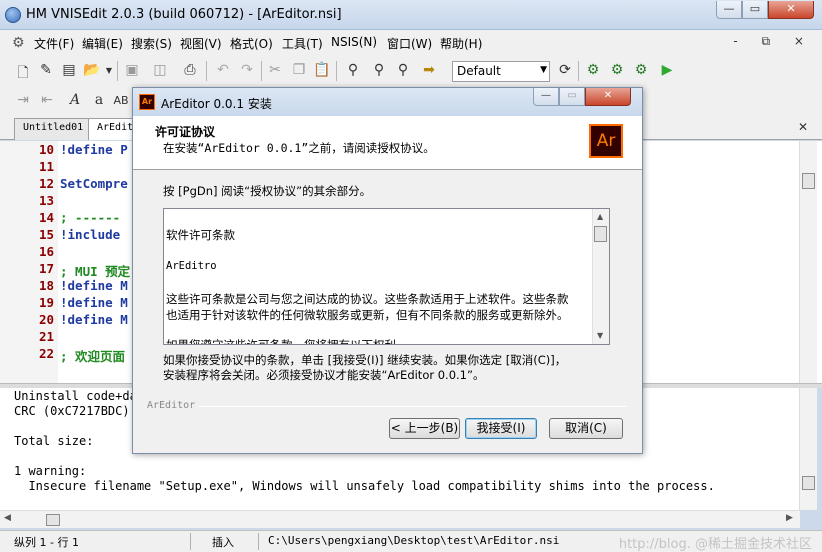 Image resolution: width=822 pixels, height=552 pixels. What do you see at coordinates (387, 102) in the screenshot?
I see `dialog-title-bar: Ar ArEditor 0.0.1 安装 — ▭ ✕` at bounding box center [387, 102].